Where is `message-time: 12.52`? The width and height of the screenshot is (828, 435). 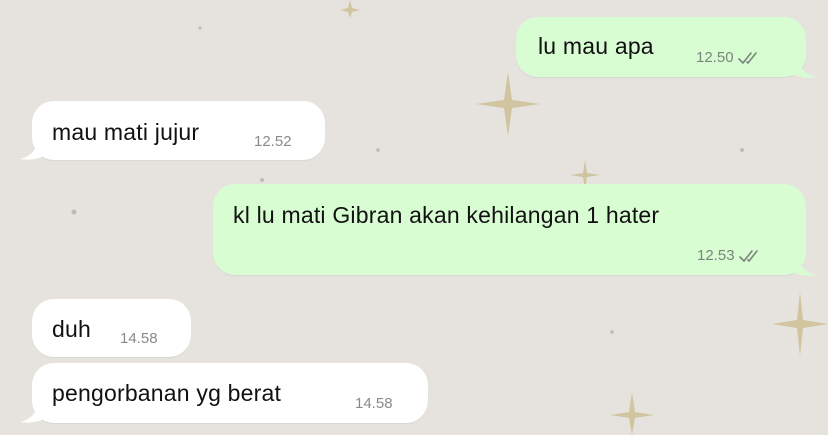
message-time: 12.52 is located at coordinates (273, 141).